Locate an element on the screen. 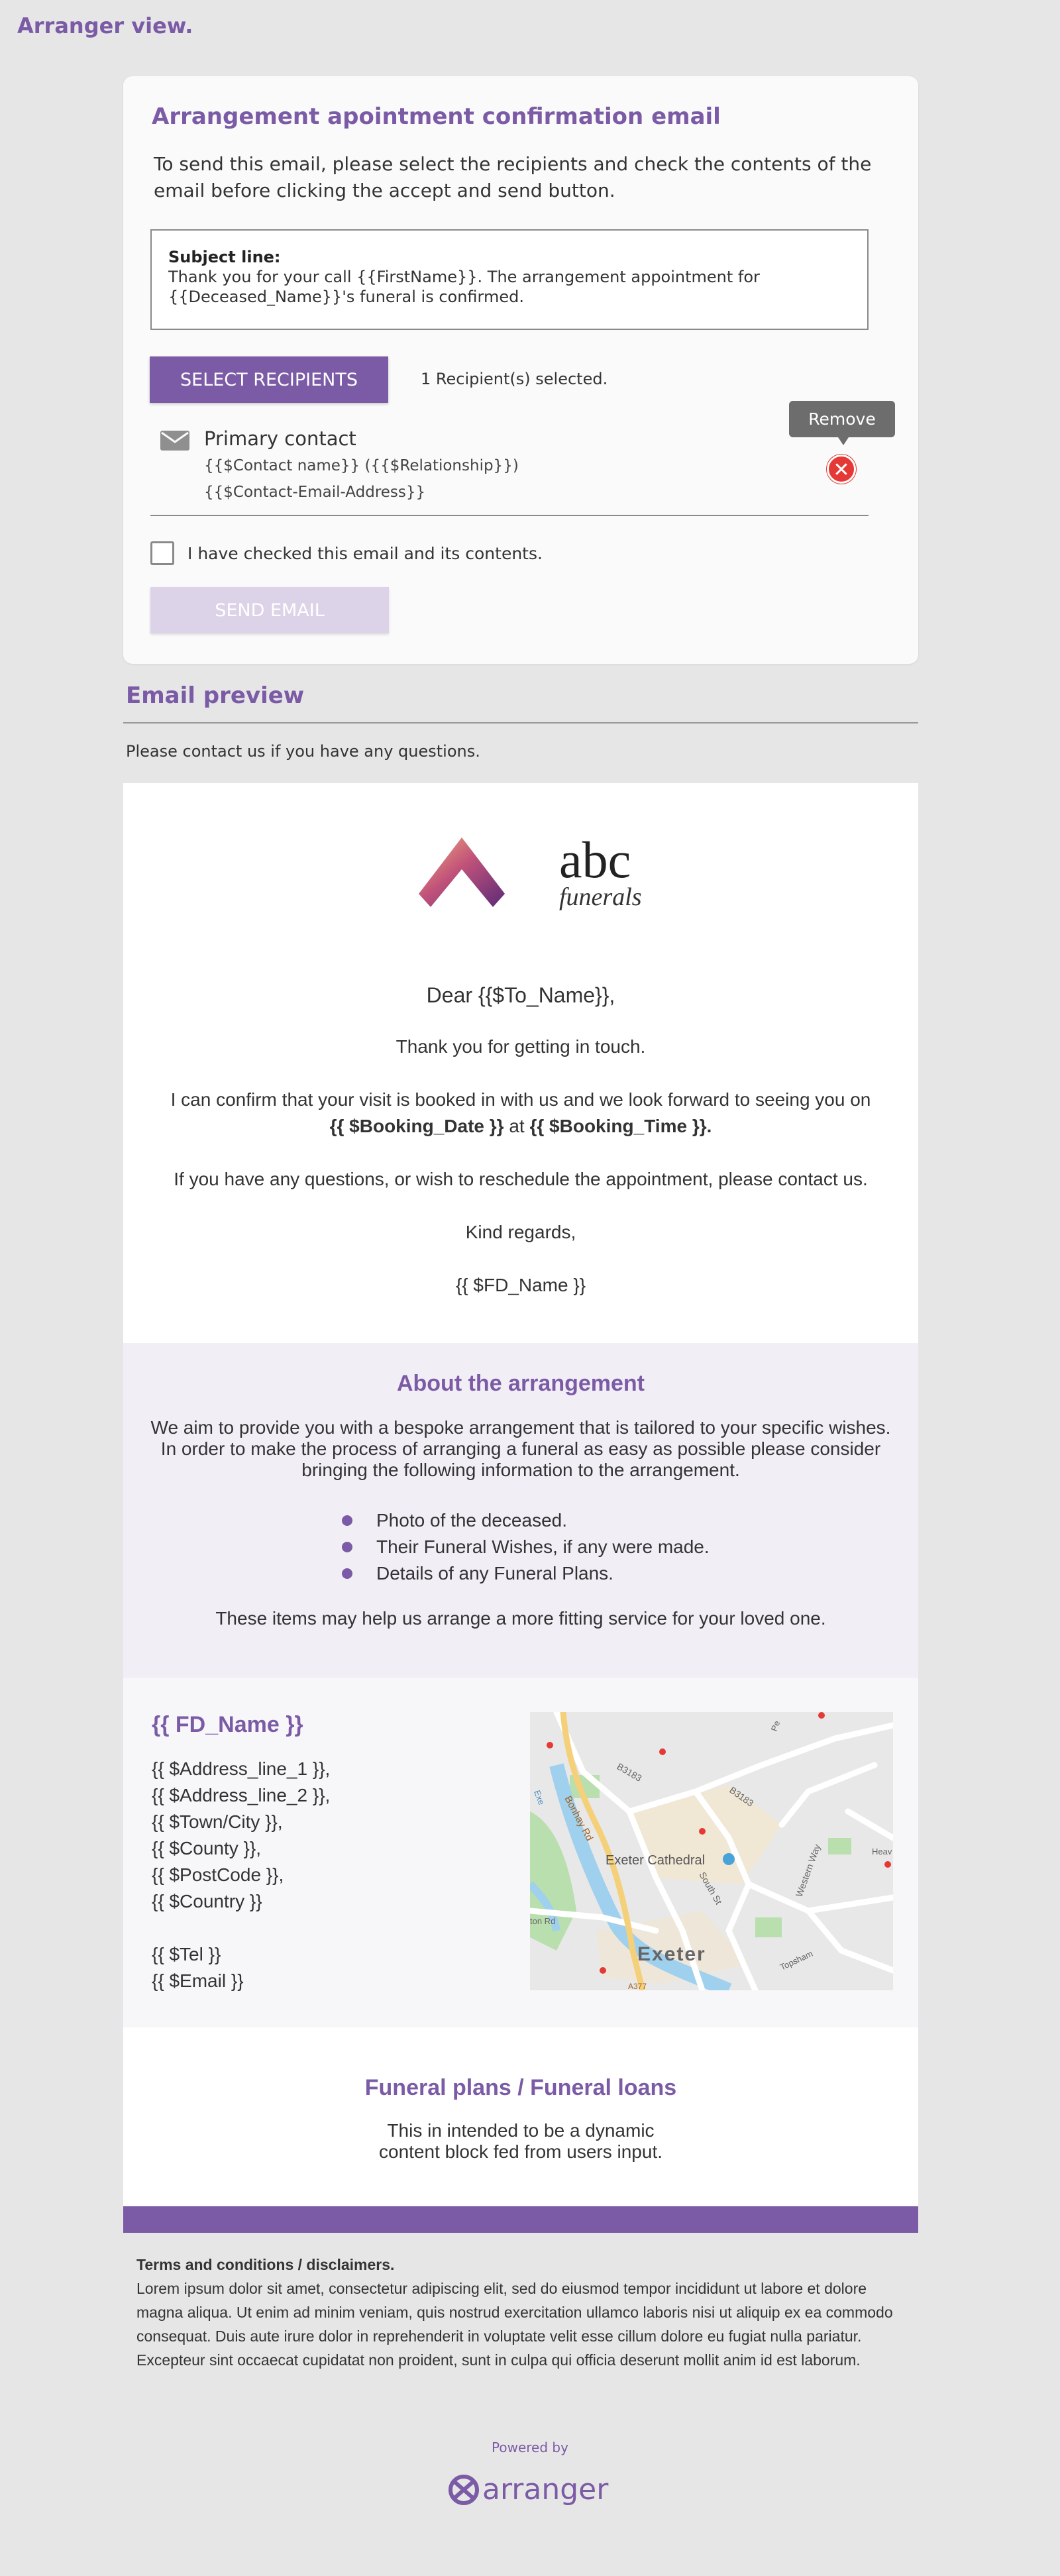  list-item: Photo of the deceased. is located at coordinates (526, 1520).